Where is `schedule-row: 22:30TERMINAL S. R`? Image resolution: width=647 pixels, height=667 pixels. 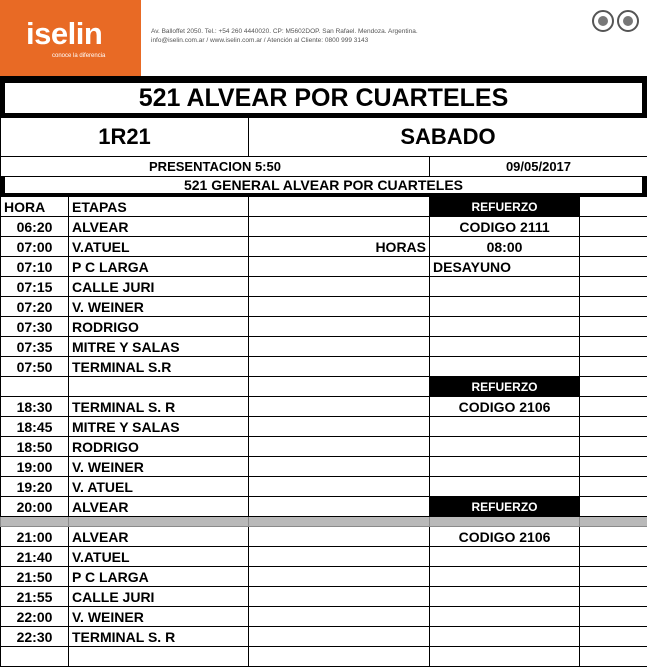
schedule-row: 22:30TERMINAL S. R is located at coordinates (324, 637).